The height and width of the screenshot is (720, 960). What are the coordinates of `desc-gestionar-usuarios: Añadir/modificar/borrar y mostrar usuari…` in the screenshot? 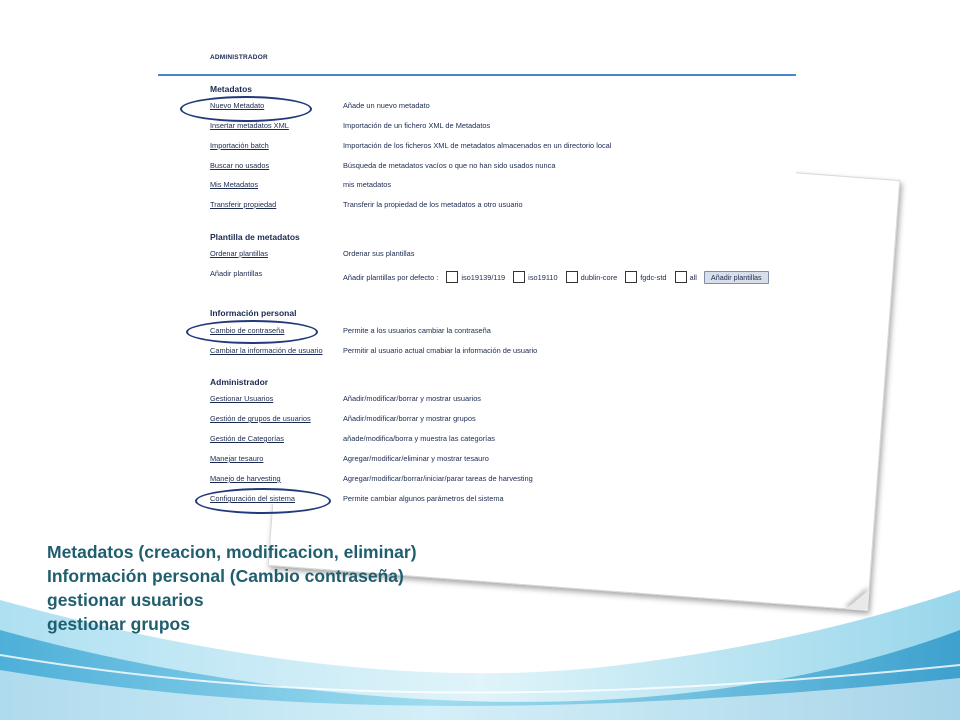 It's located at (412, 398).